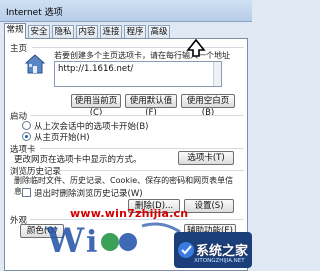 This screenshot has height=271, width=320. I want to click on home-divider, so click(138, 47).